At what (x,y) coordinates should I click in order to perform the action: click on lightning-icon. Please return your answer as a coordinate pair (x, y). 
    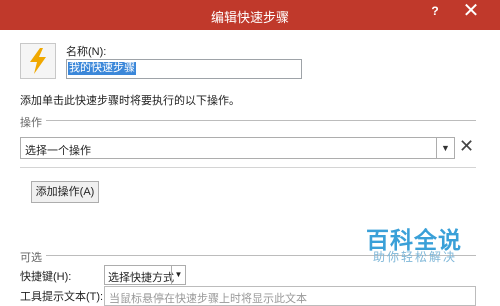
    Looking at the image, I should click on (38, 61).